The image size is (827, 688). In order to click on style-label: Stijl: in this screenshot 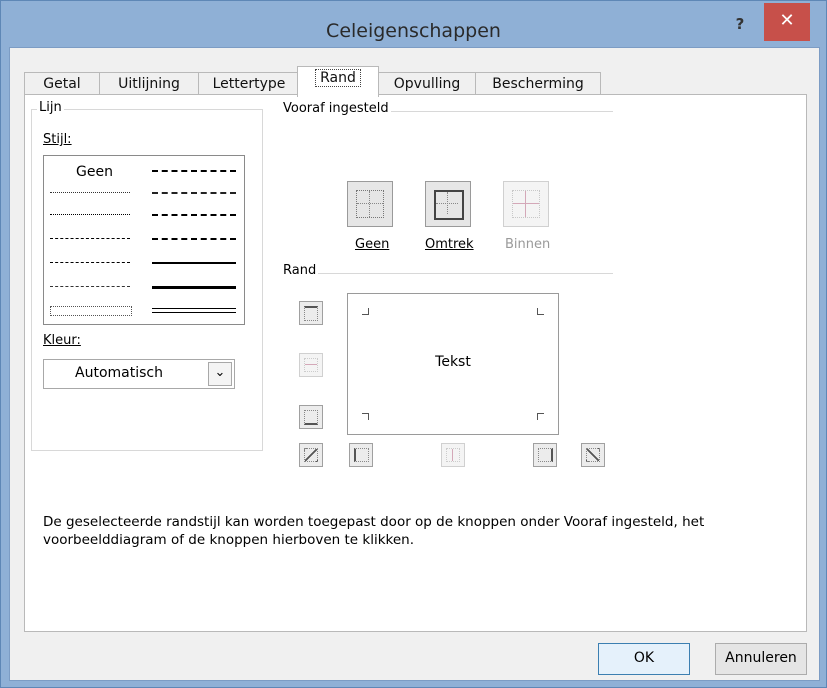, I will do `click(57, 139)`.